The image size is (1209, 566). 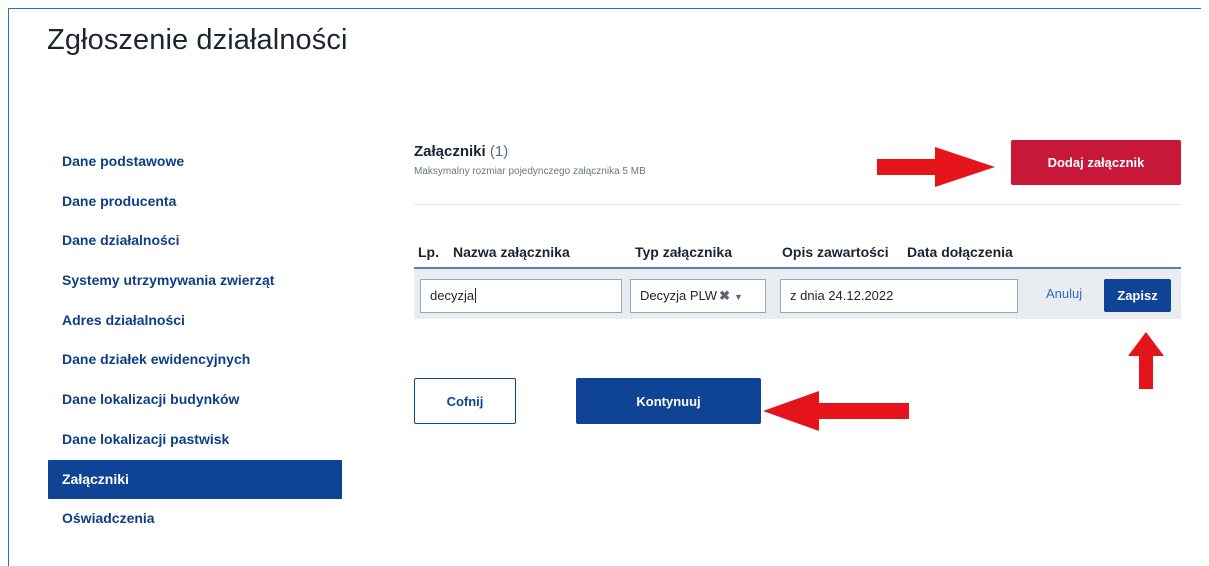 I want to click on save-button: Zapisz, so click(x=1137, y=295).